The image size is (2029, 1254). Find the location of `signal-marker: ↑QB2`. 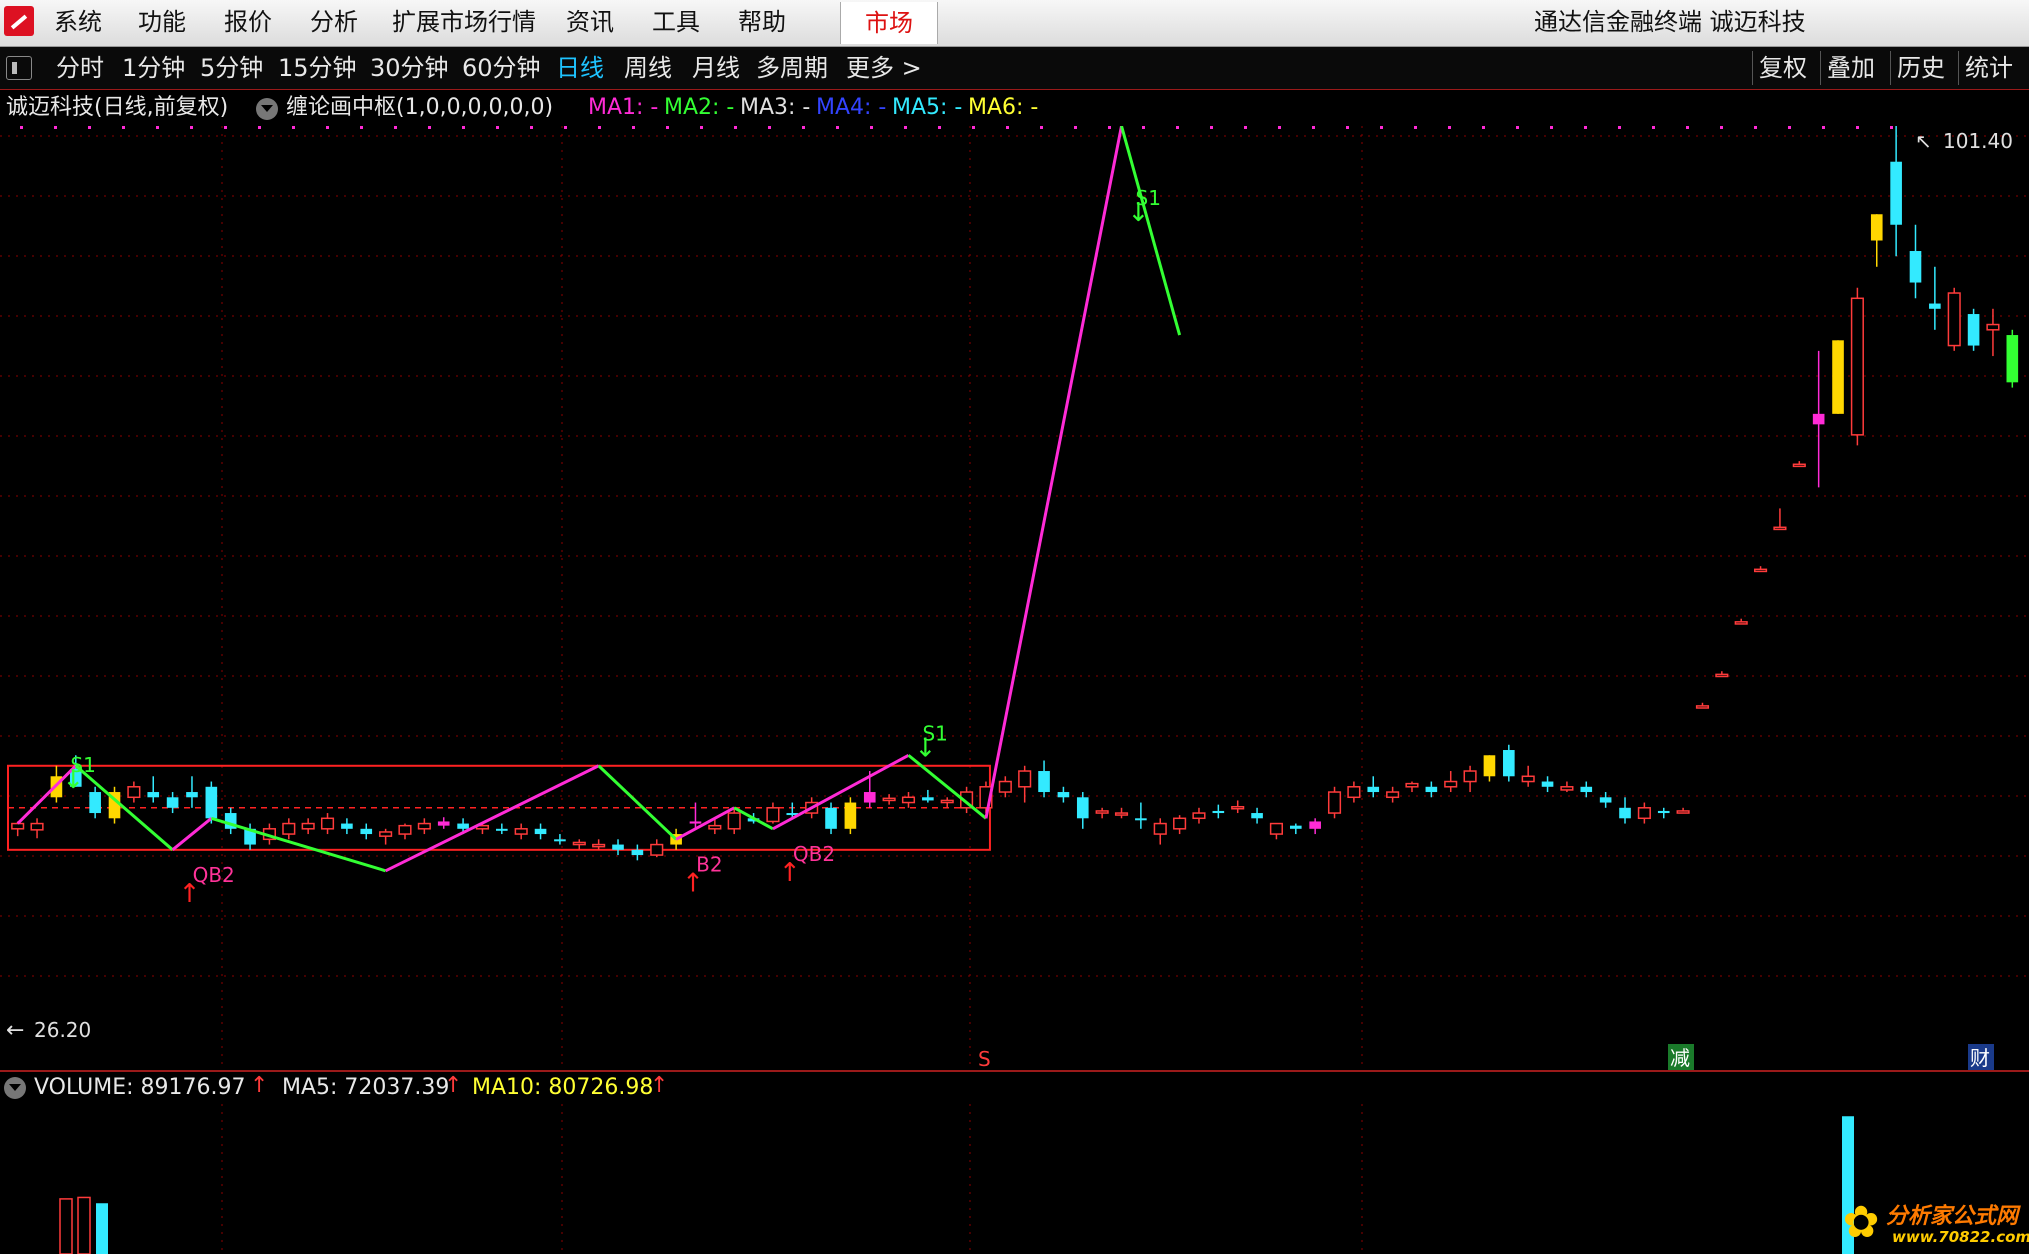

signal-marker: ↑QB2 is located at coordinates (807, 865).